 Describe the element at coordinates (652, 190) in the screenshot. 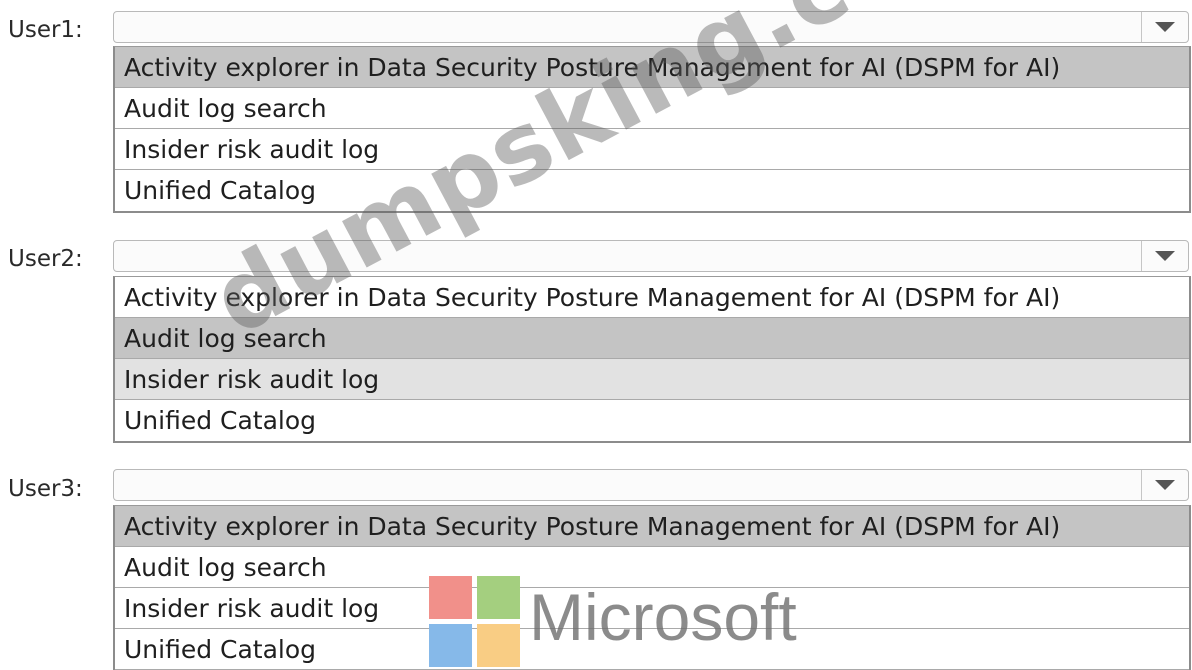

I see `user1-option-unified-catalog: Unified Catalog` at that location.